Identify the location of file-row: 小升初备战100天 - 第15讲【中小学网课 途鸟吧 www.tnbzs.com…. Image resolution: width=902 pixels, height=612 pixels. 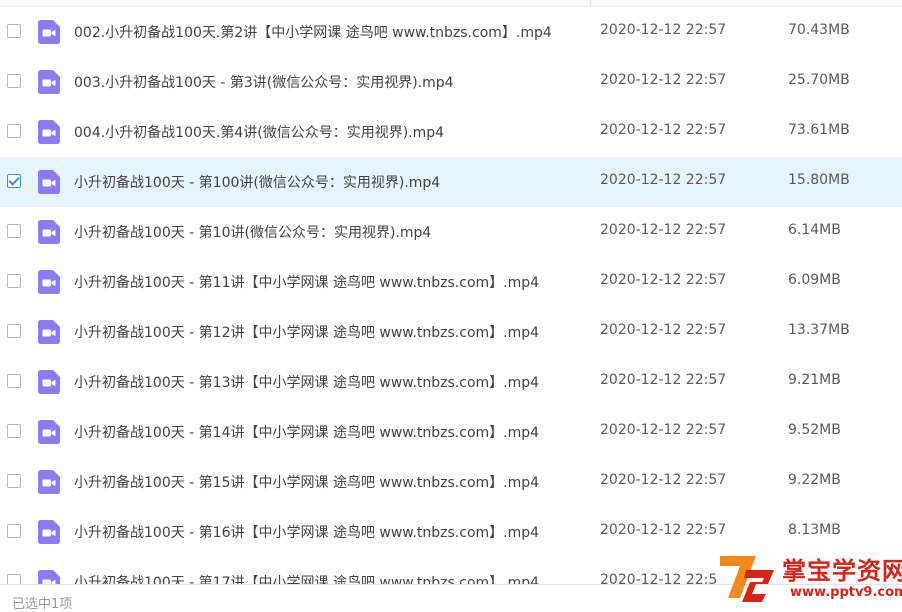
(451, 482).